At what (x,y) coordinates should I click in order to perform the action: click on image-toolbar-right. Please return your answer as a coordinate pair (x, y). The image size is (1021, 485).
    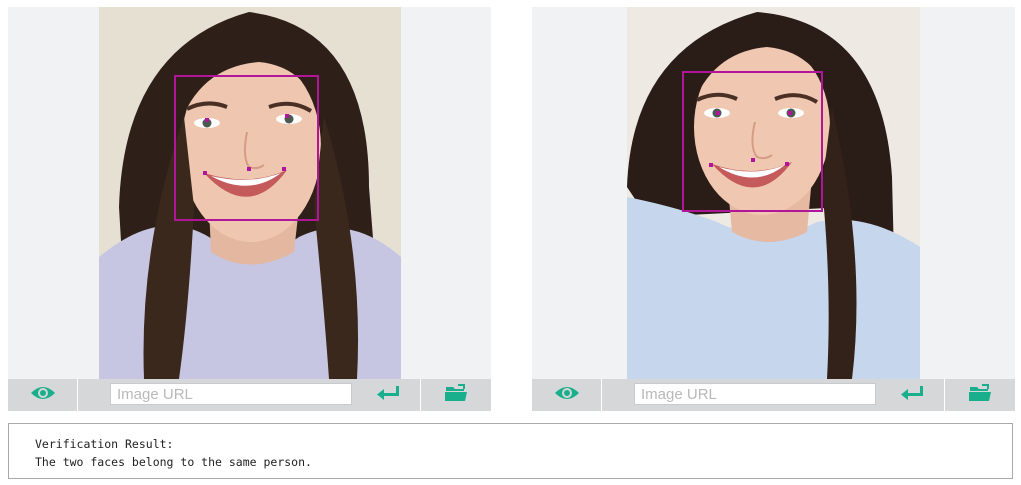
    Looking at the image, I should click on (773, 395).